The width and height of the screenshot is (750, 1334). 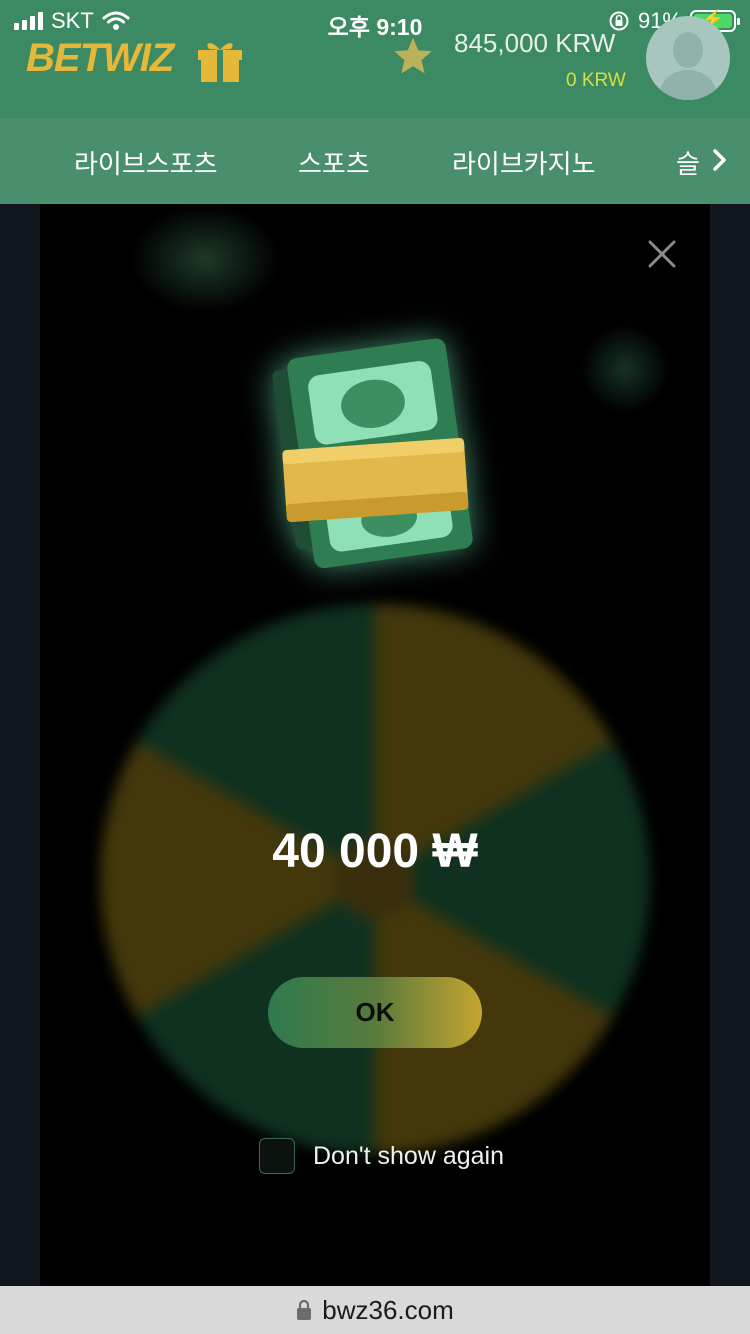 I want to click on dont-show-again-option: Don't show again, so click(x=381, y=1156).